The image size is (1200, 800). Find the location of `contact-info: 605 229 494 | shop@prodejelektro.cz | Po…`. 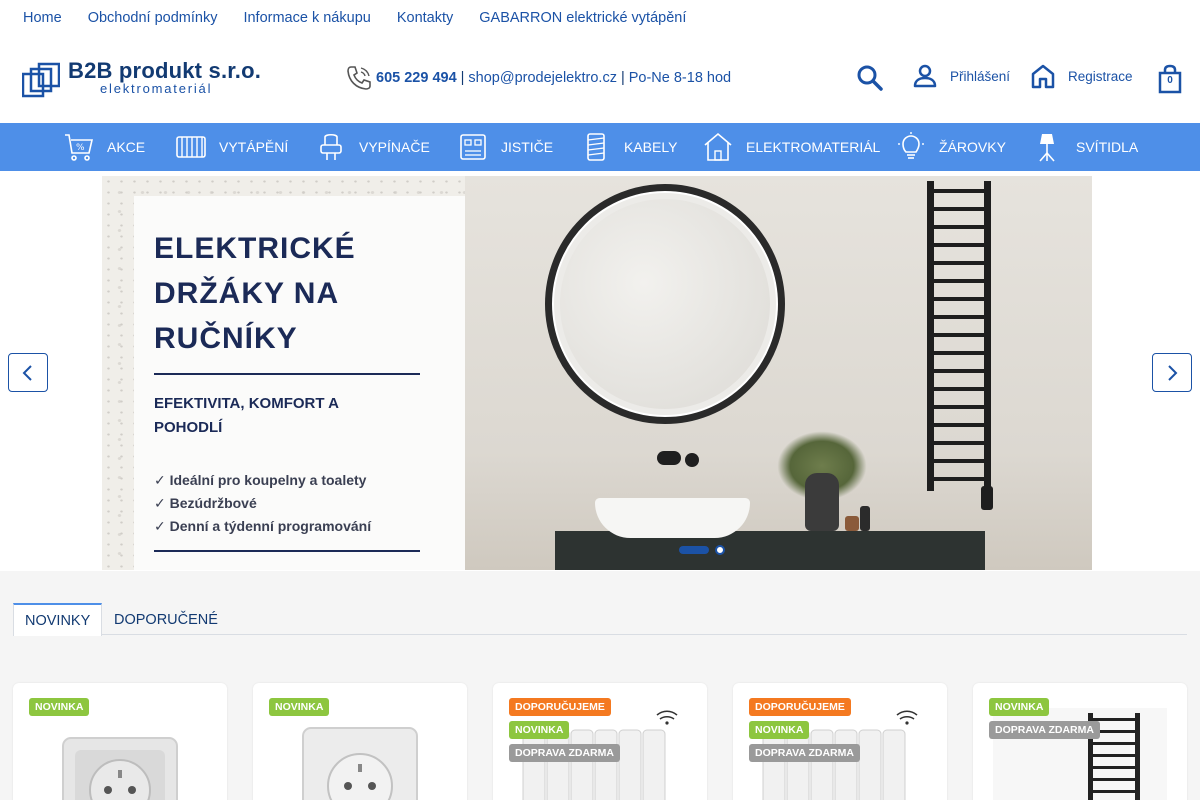

contact-info: 605 229 494 | shop@prodejelektro.cz | Po… is located at coordinates (538, 78).